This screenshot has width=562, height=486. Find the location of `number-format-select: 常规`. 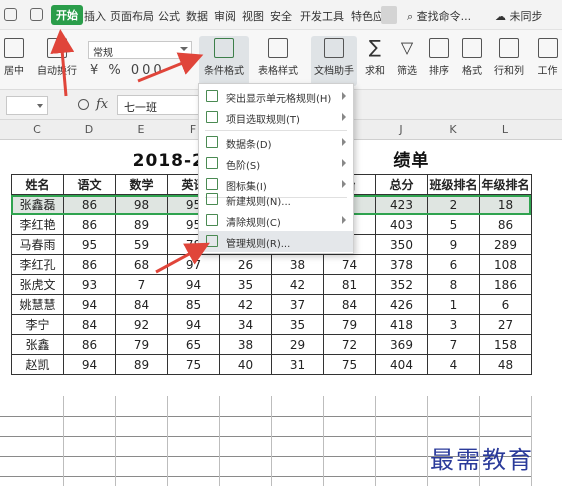

number-format-select: 常规 is located at coordinates (140, 50).